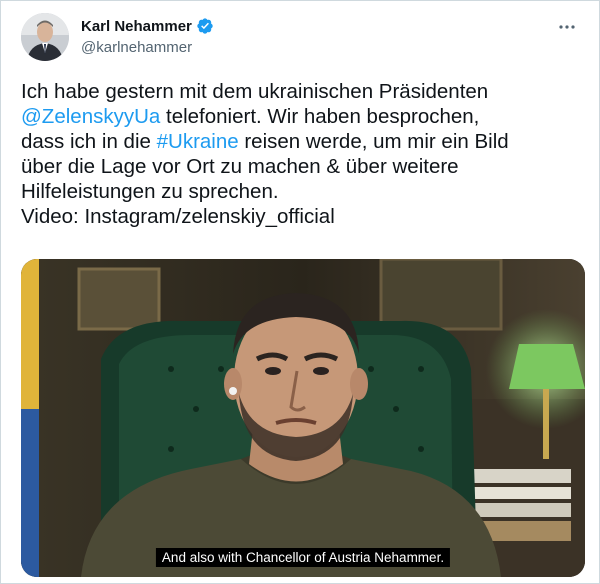 The image size is (600, 584). I want to click on author-names: Karl Nehammer @karlnehammer, so click(147, 36).